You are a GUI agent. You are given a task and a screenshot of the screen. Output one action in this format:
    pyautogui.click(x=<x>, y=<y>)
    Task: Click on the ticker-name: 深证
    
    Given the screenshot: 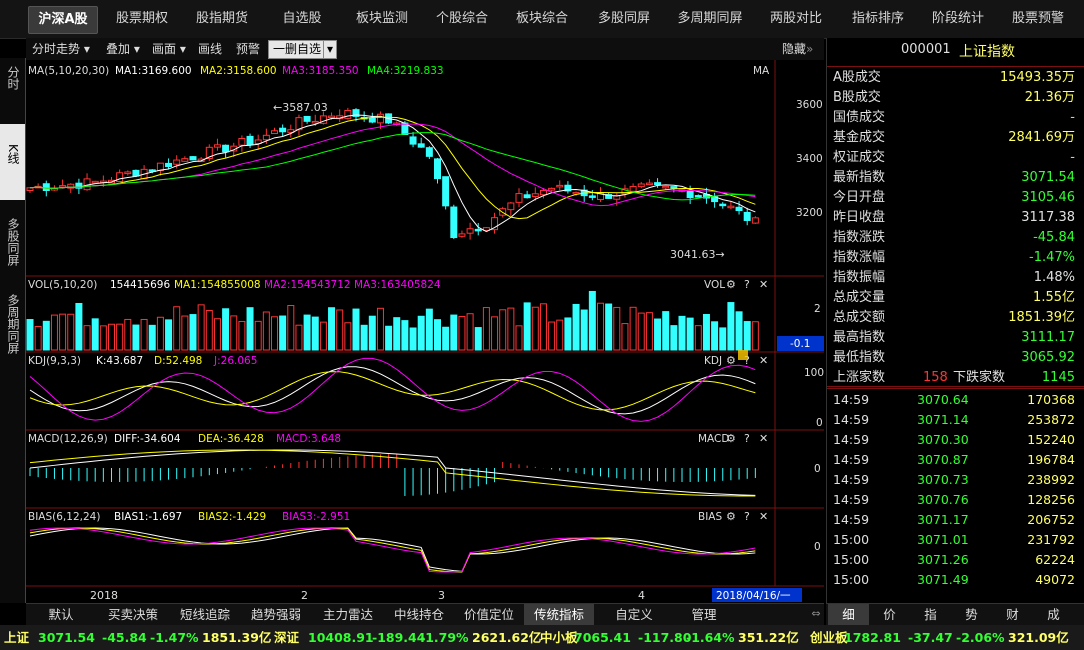 What is the action you would take?
    pyautogui.click(x=286, y=637)
    